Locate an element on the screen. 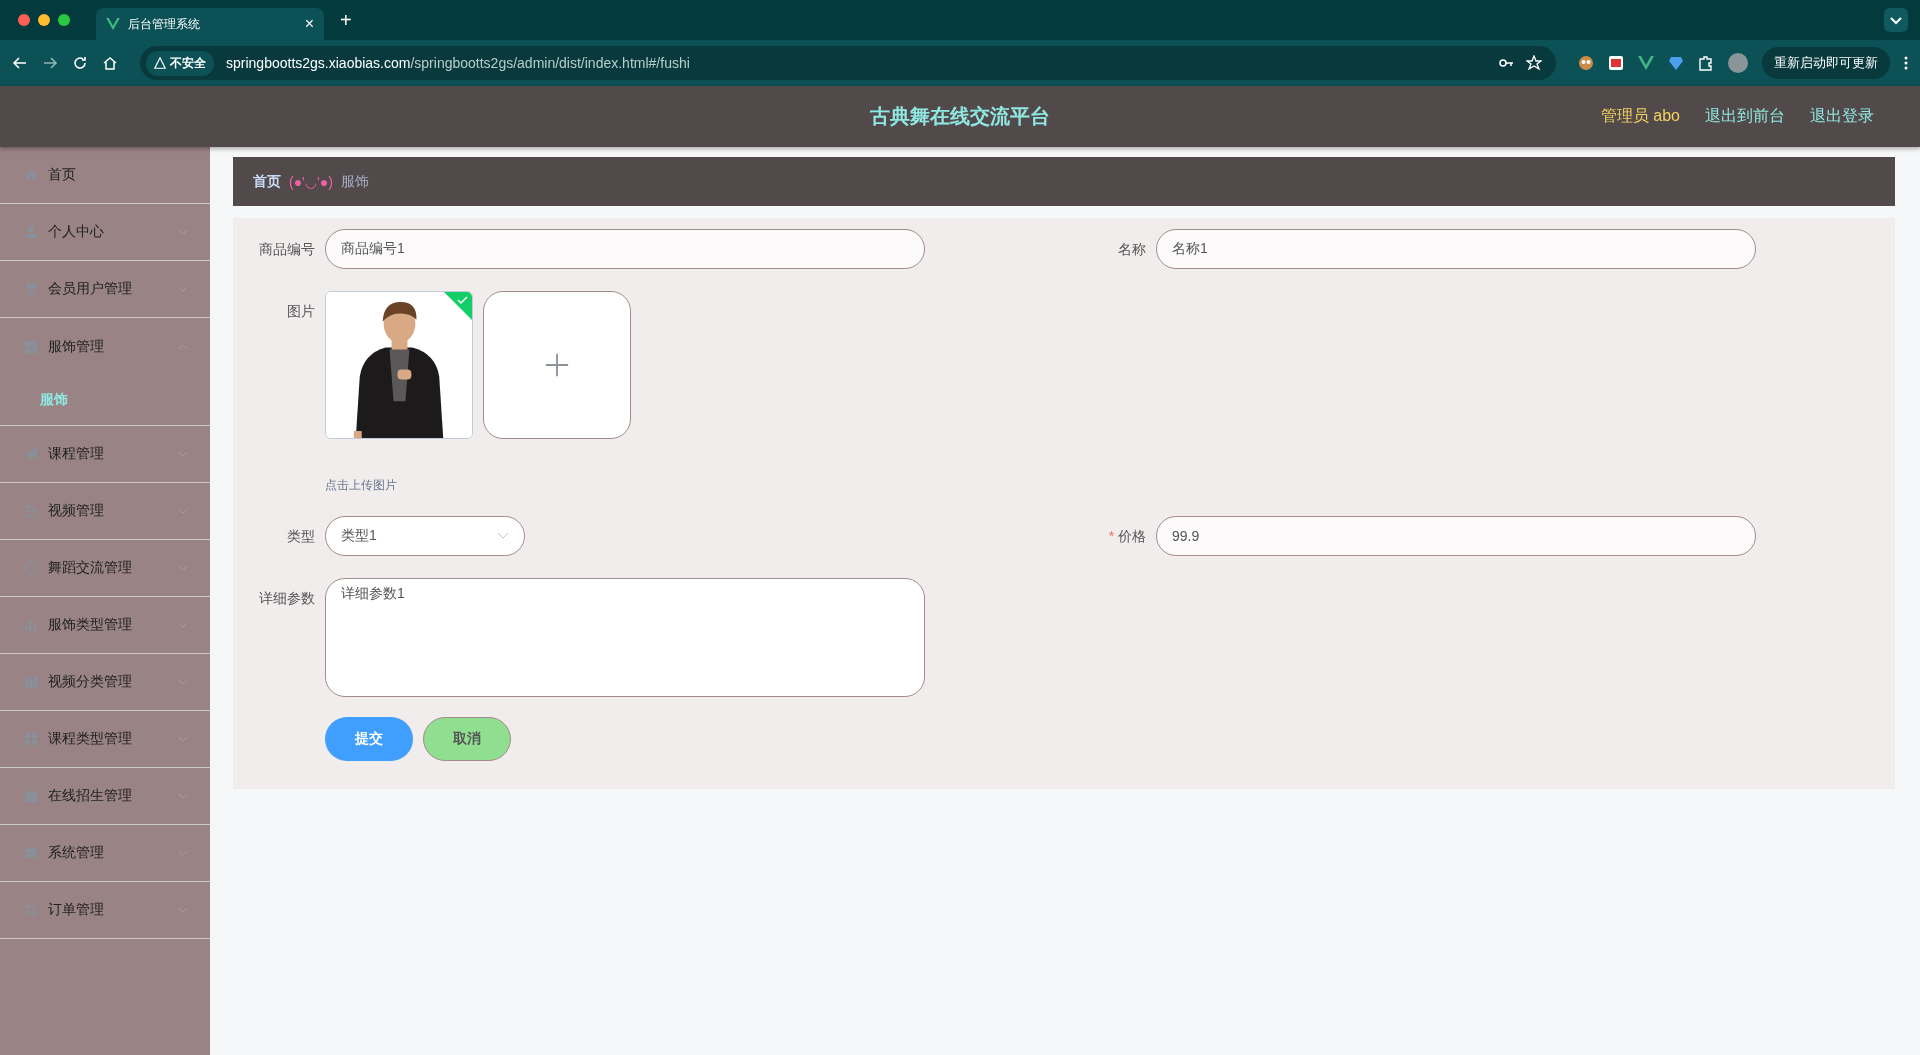 This screenshot has height=1055, width=1920. select-field: 类型1 is located at coordinates (425, 536).